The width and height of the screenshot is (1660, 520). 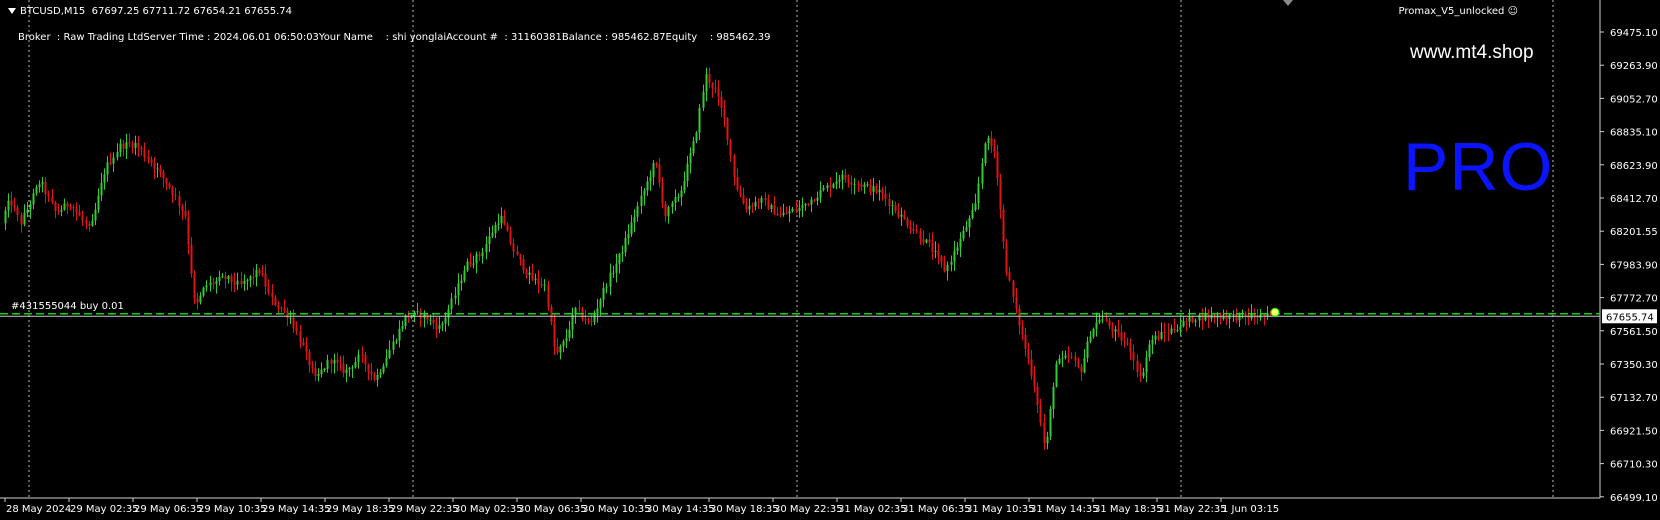 What do you see at coordinates (1634, 99) in the screenshot?
I see `price-tick-label: 69052.70` at bounding box center [1634, 99].